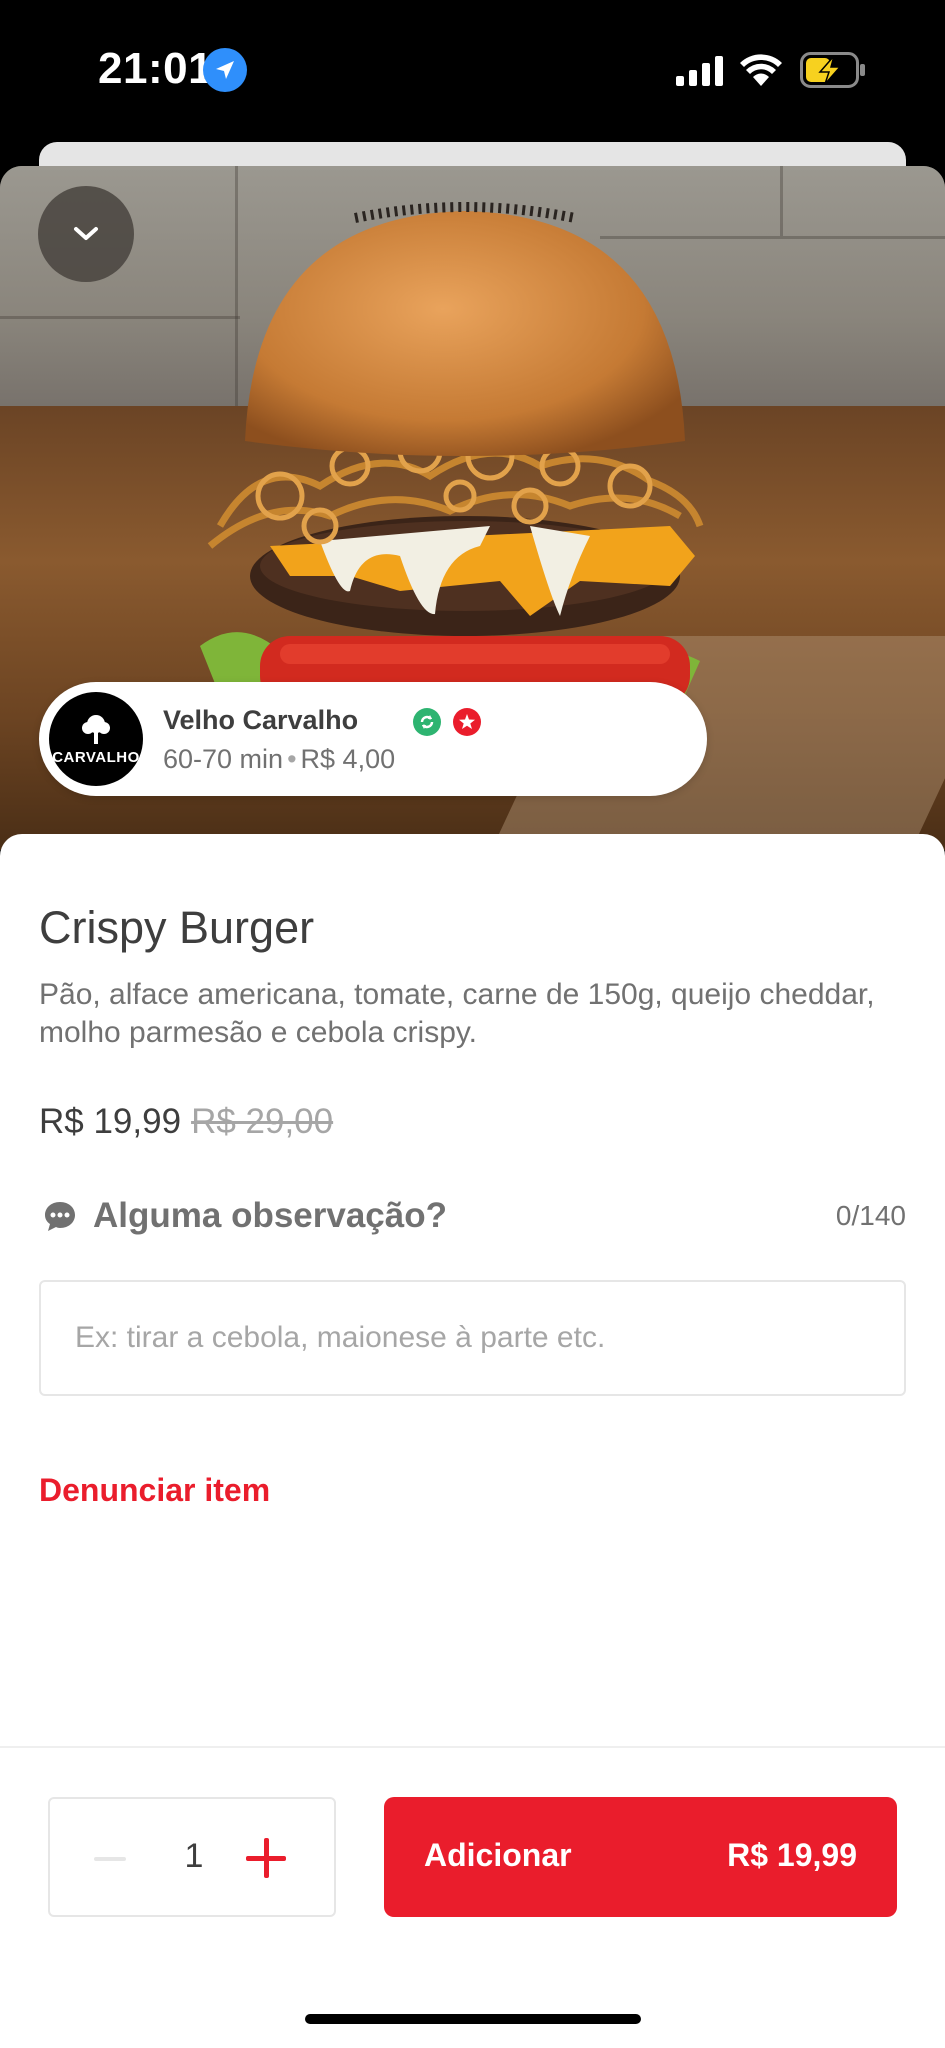 This screenshot has height=2048, width=945. I want to click on refresh-badge-icon, so click(427, 722).